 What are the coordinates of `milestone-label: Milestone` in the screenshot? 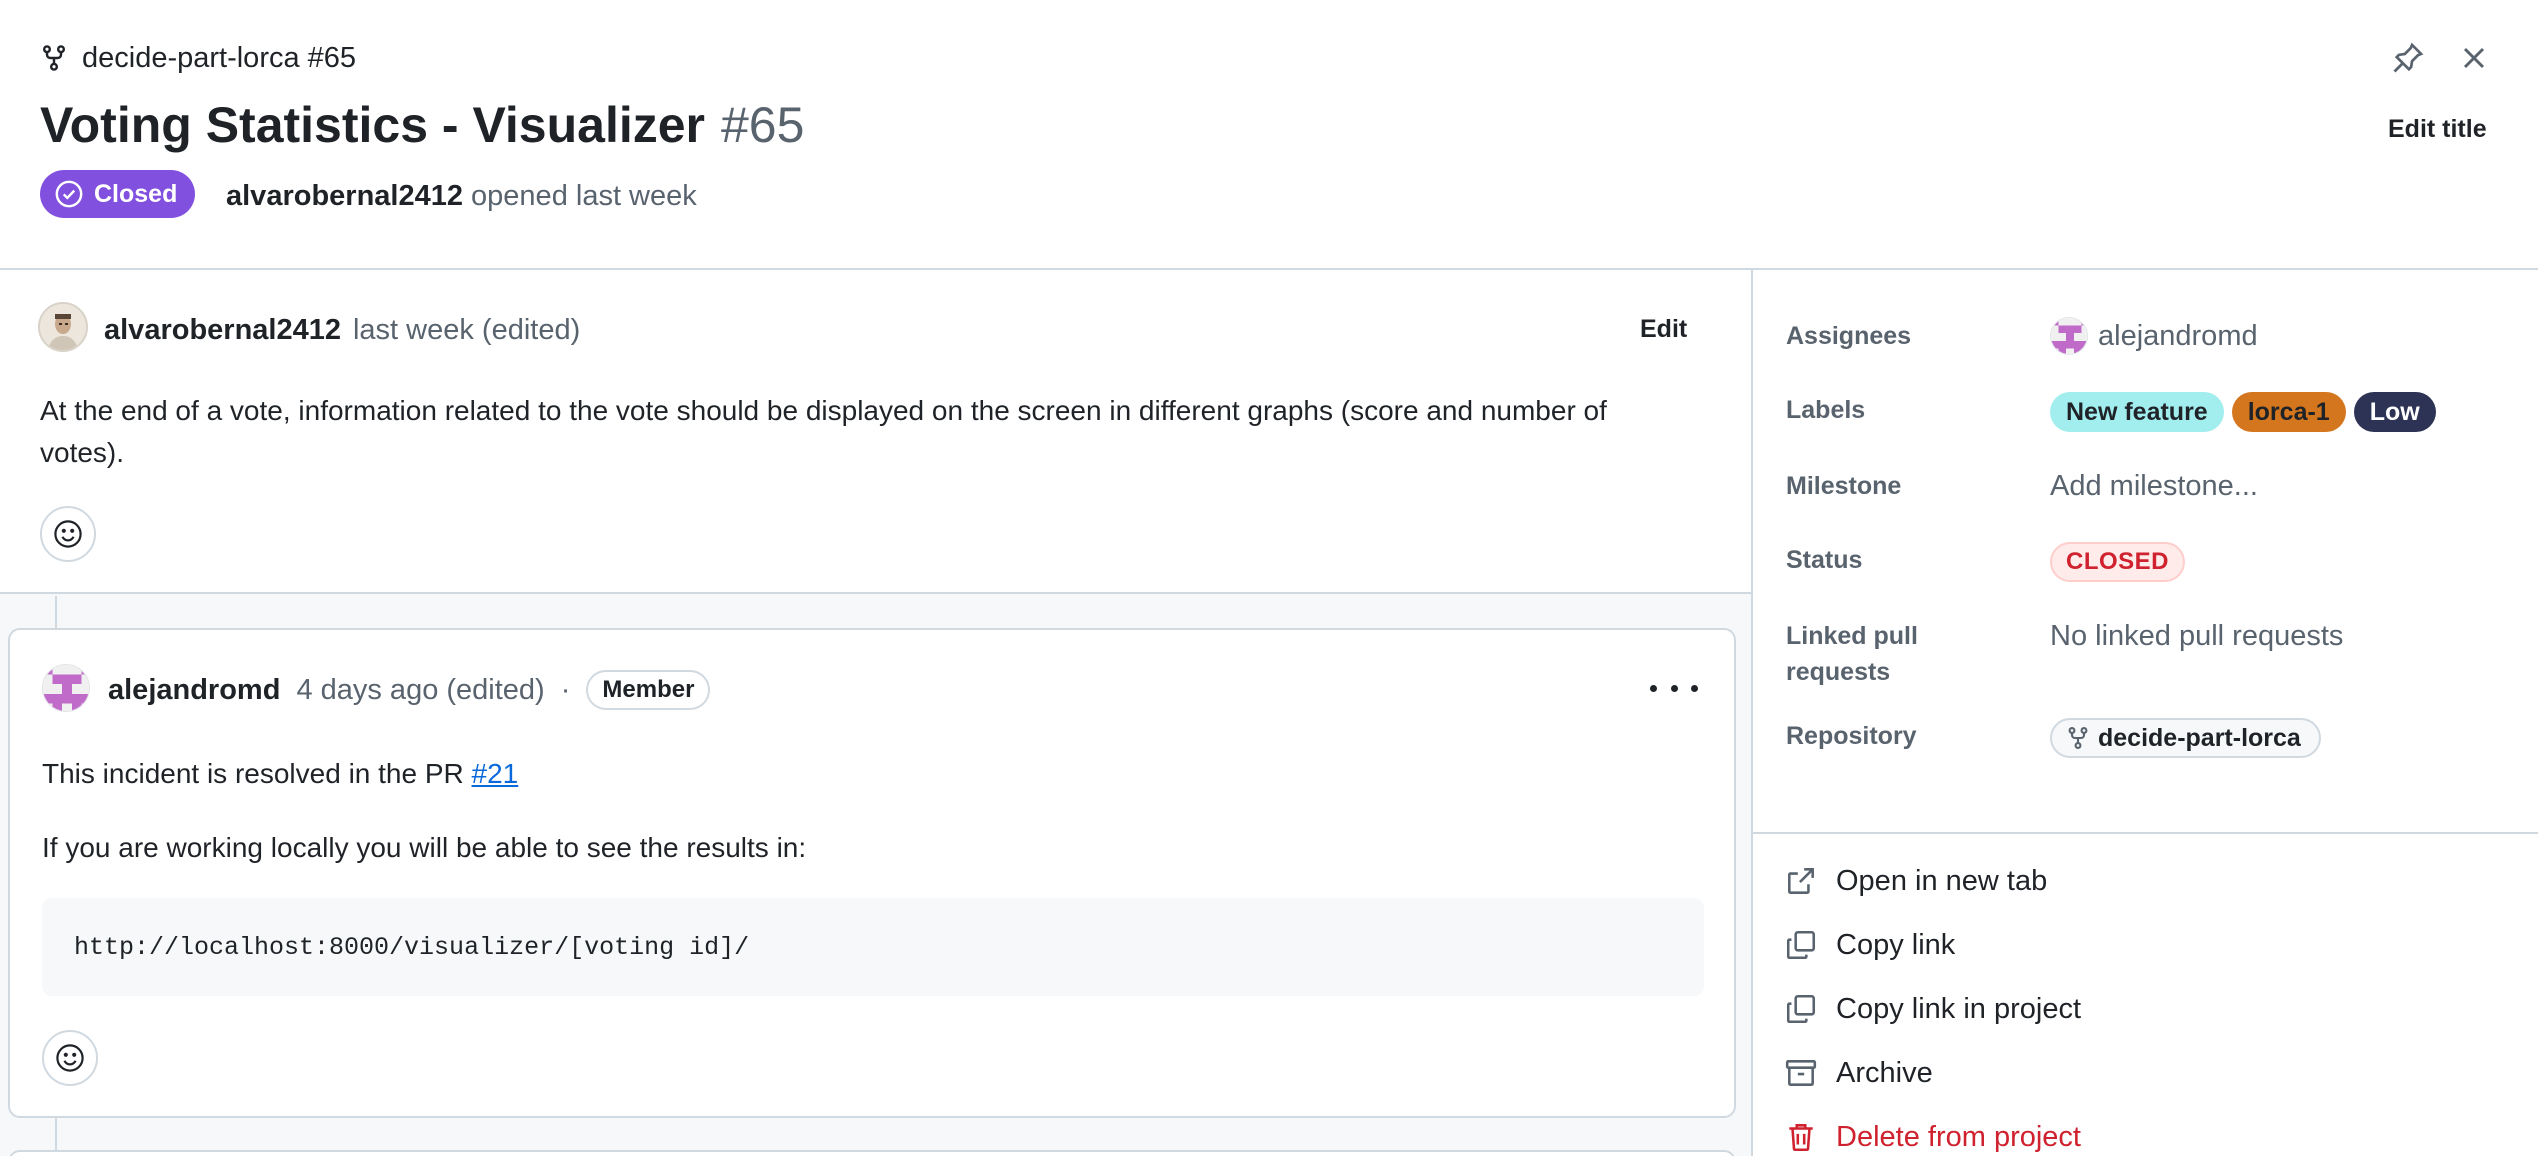 It's located at (1844, 486).